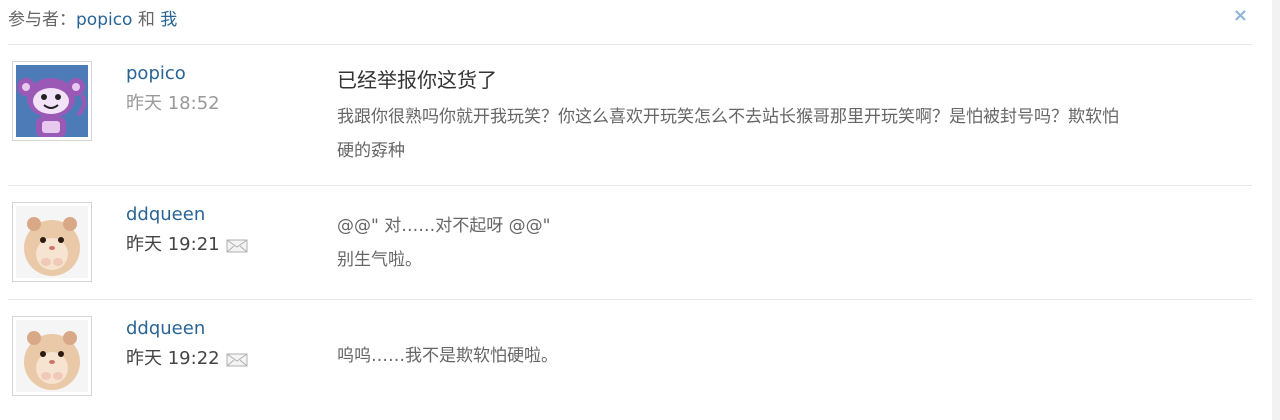  What do you see at coordinates (42, 20) in the screenshot?
I see `participants-prefix: 参与者：` at bounding box center [42, 20].